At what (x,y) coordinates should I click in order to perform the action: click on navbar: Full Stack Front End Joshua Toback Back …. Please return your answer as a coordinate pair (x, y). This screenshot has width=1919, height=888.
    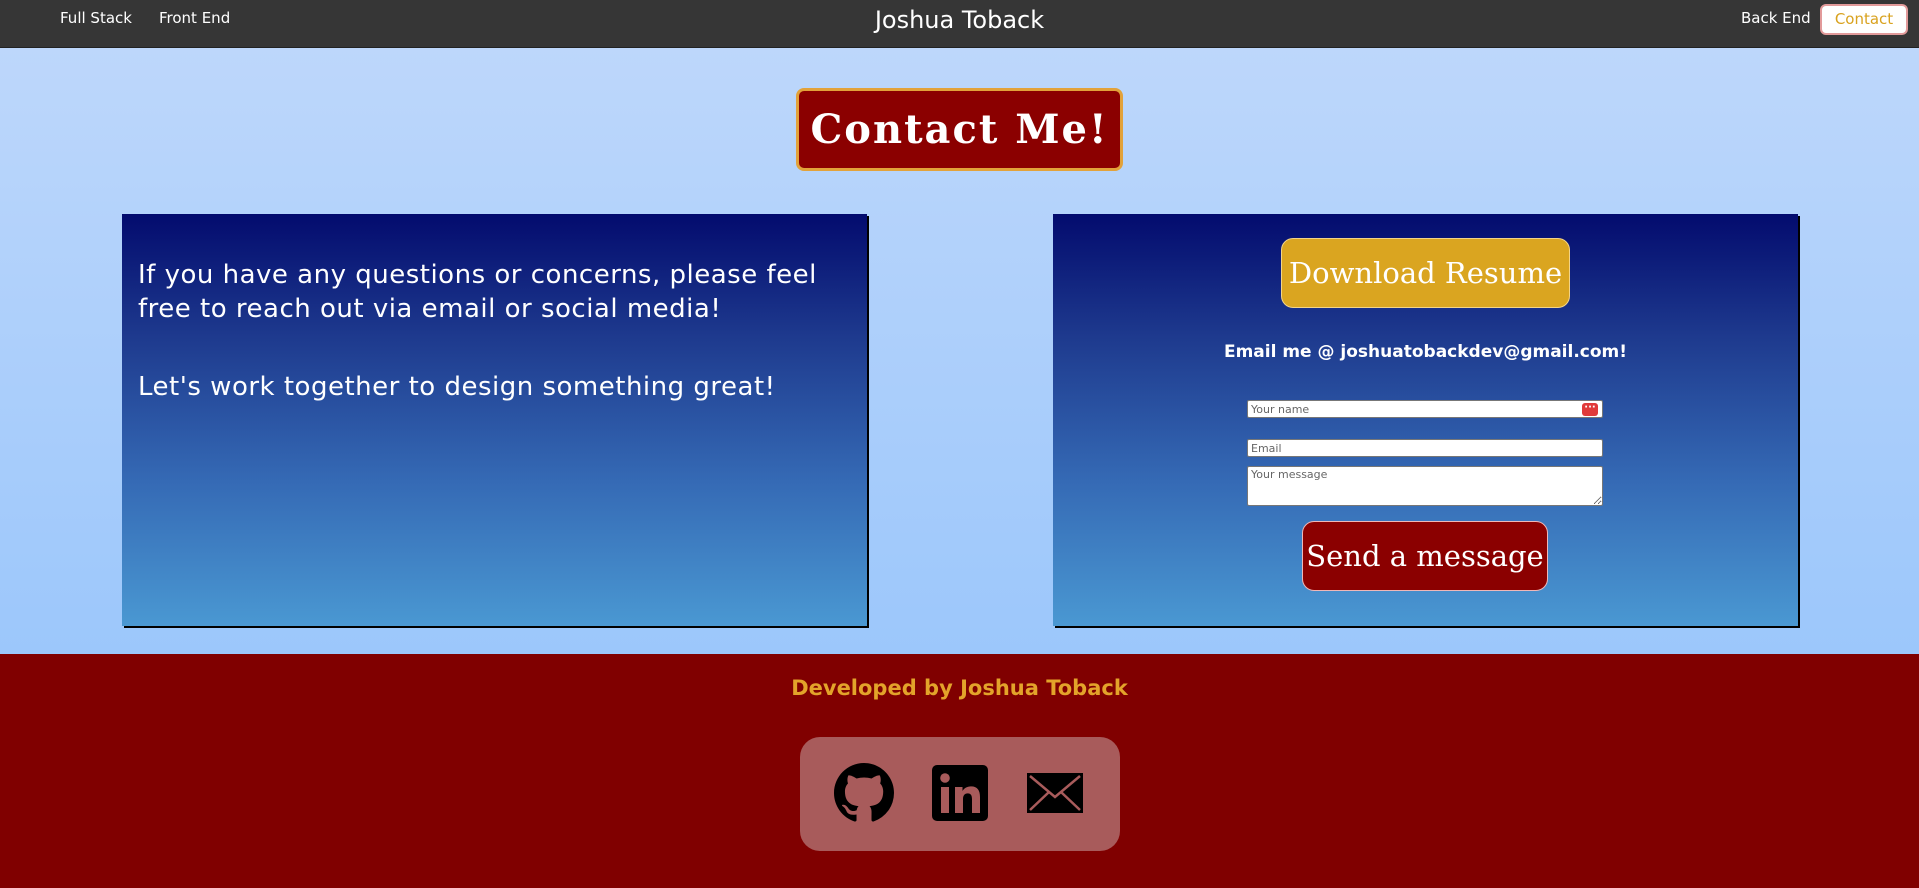
    Looking at the image, I should click on (959, 24).